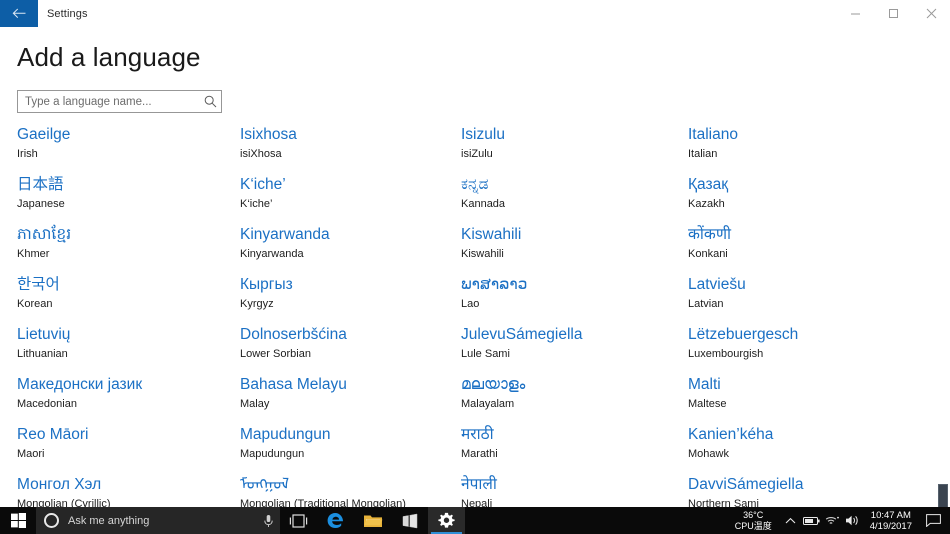 The width and height of the screenshot is (950, 534). Describe the element at coordinates (44, 234) in the screenshot. I see `language-native-name: ភាសាខ្មែរ` at that location.